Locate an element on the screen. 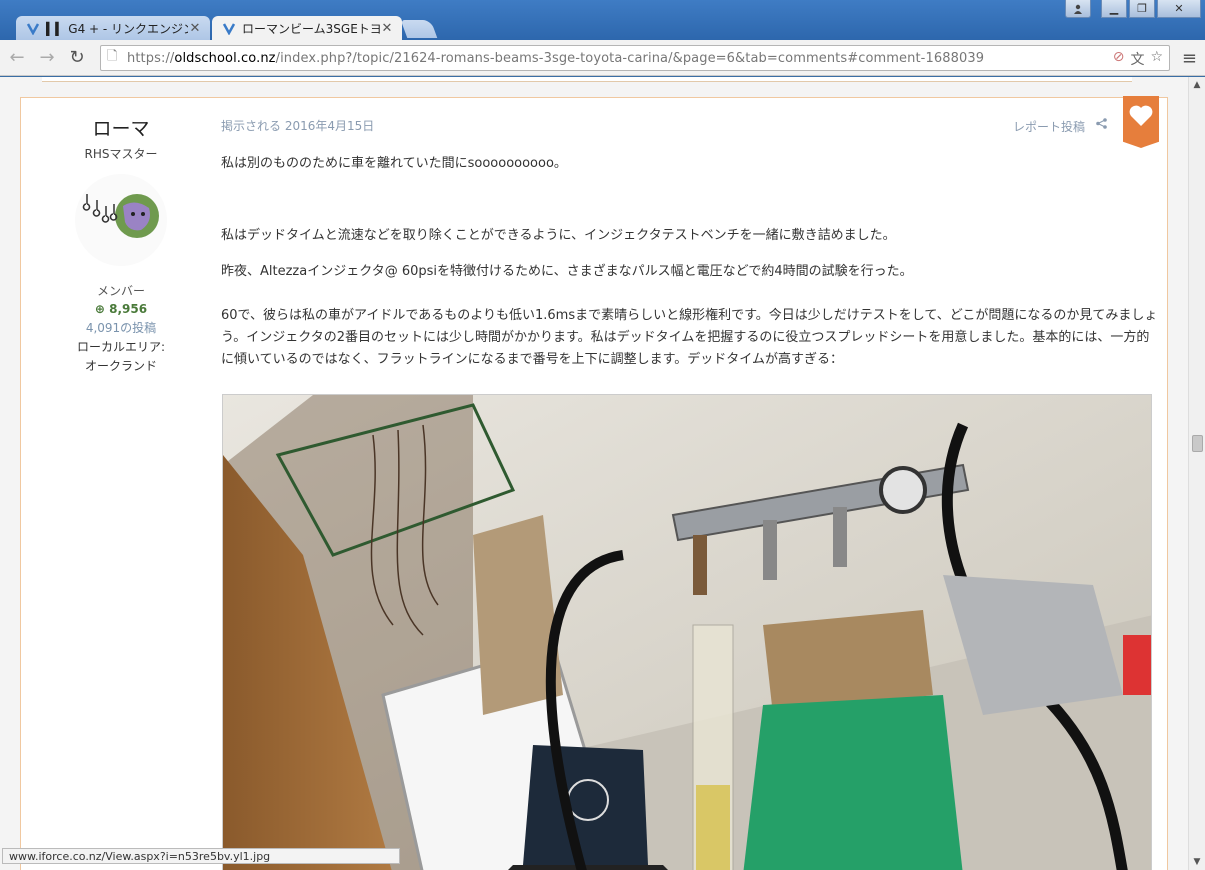 Image resolution: width=1205 pixels, height=870 pixels. tab-title: ▍▍ G4 + - リンクエンジン管 is located at coordinates (117, 28).